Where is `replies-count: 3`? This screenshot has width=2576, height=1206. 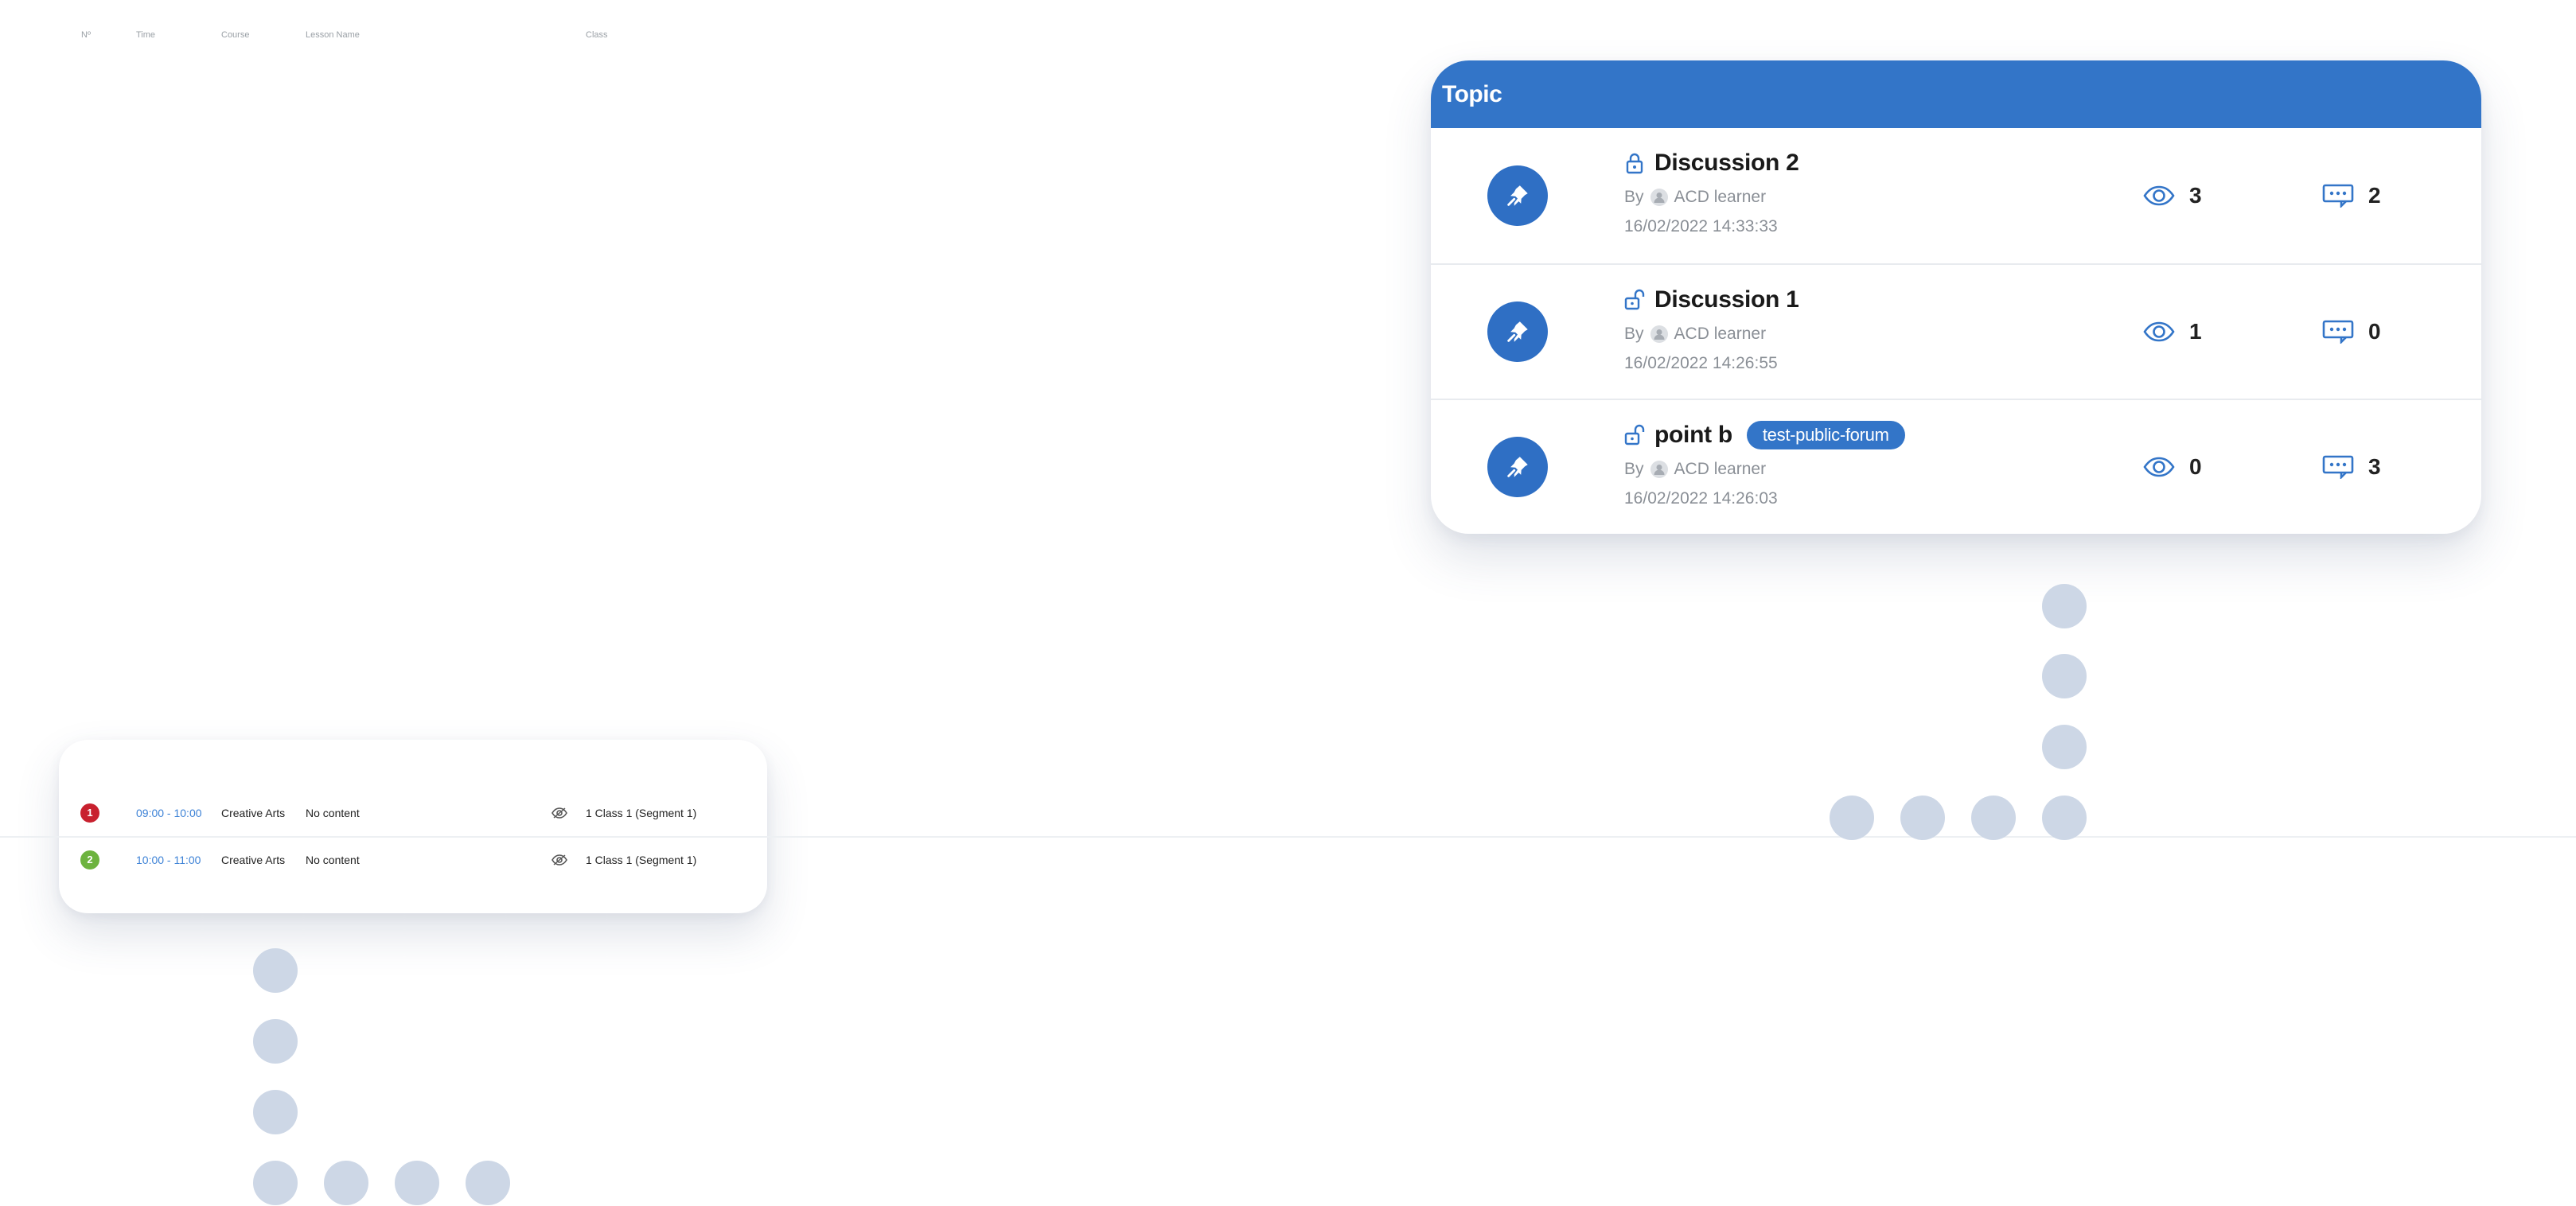
replies-count: 3 is located at coordinates (2374, 466).